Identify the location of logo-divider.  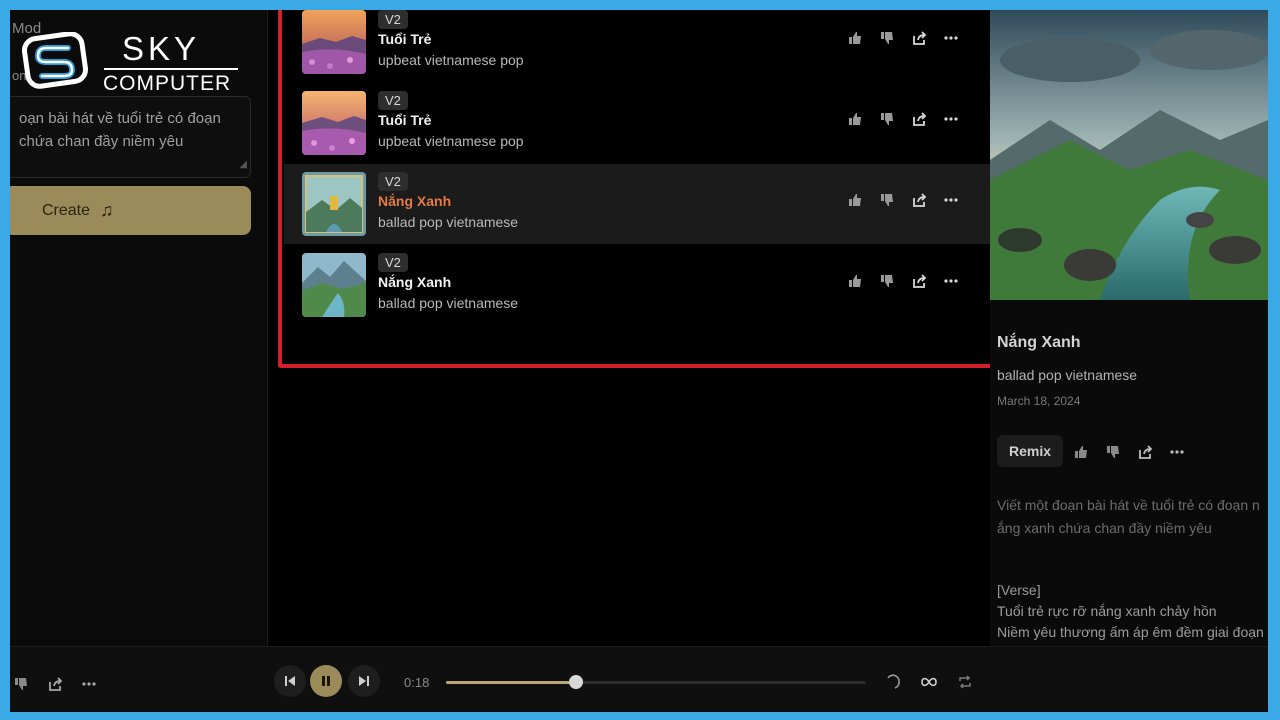
(171, 69).